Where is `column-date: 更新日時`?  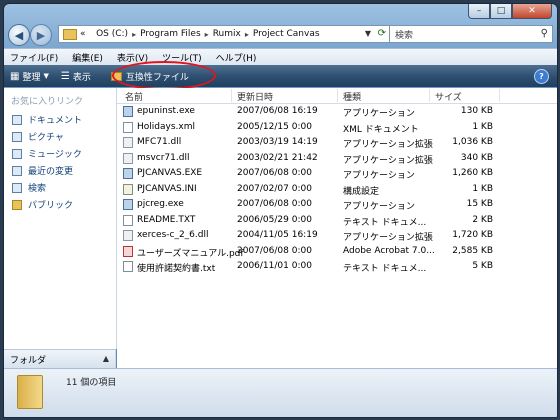 column-date: 更新日時 is located at coordinates (255, 96).